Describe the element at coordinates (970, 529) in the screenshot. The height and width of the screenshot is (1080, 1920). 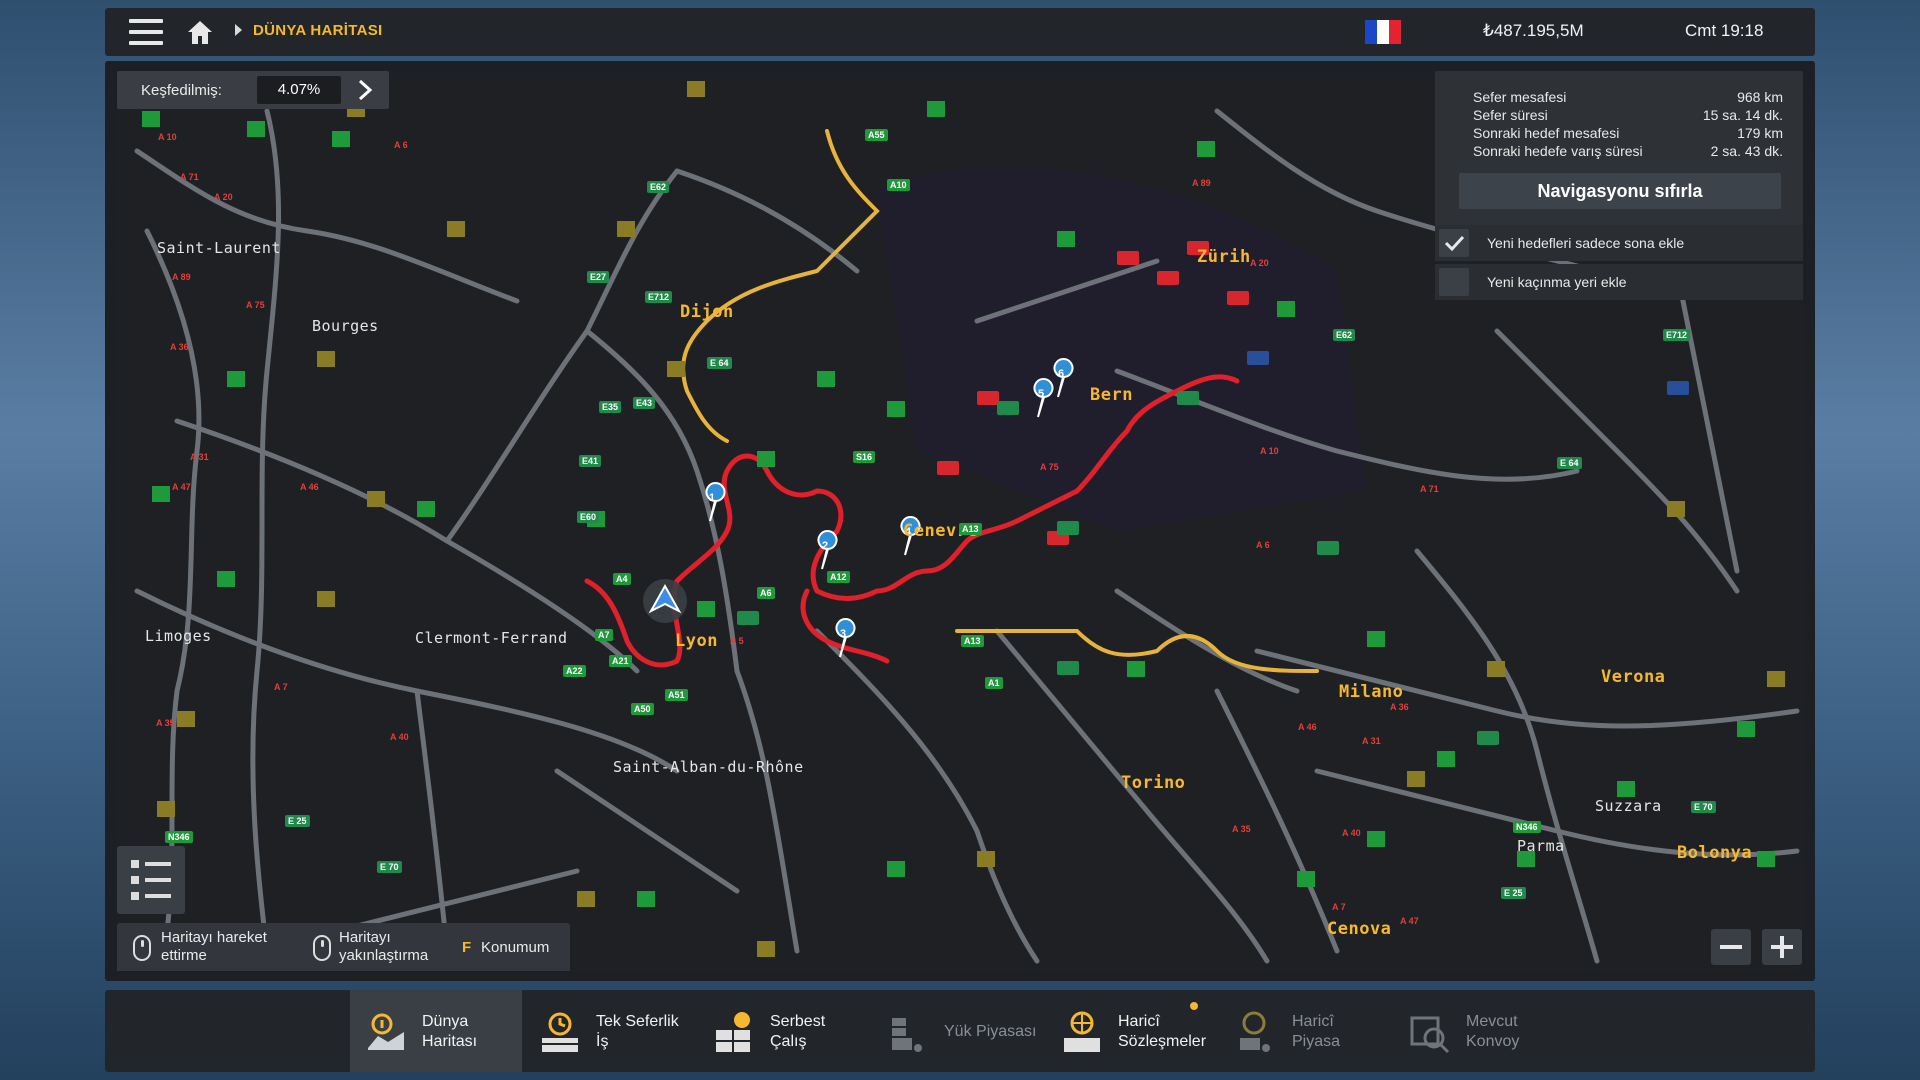
I see `road-label: A13` at that location.